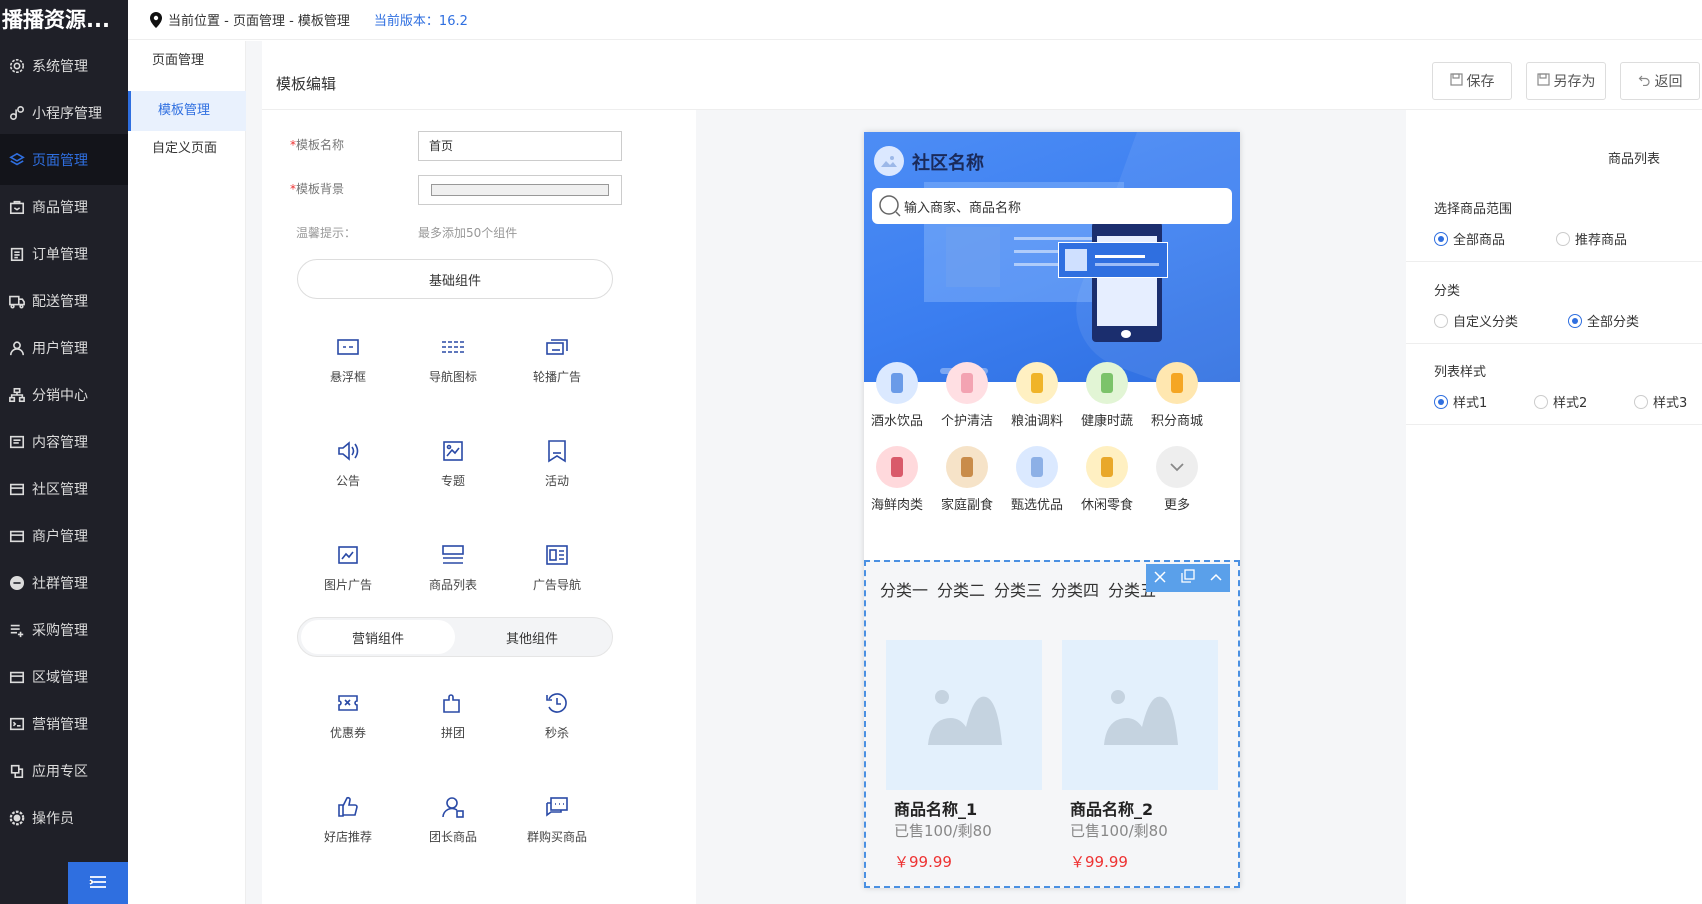 The image size is (1702, 904). I want to click on user-icon, so click(17, 348).